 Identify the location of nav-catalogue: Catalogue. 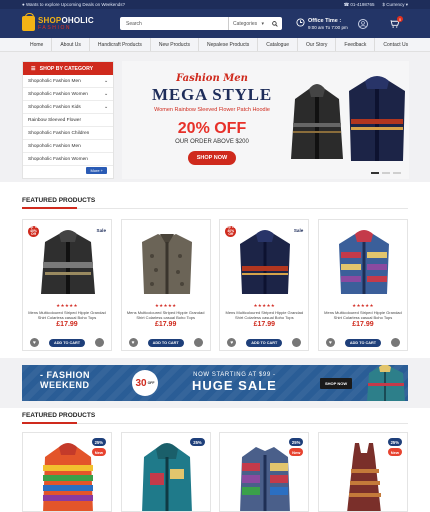
(278, 44).